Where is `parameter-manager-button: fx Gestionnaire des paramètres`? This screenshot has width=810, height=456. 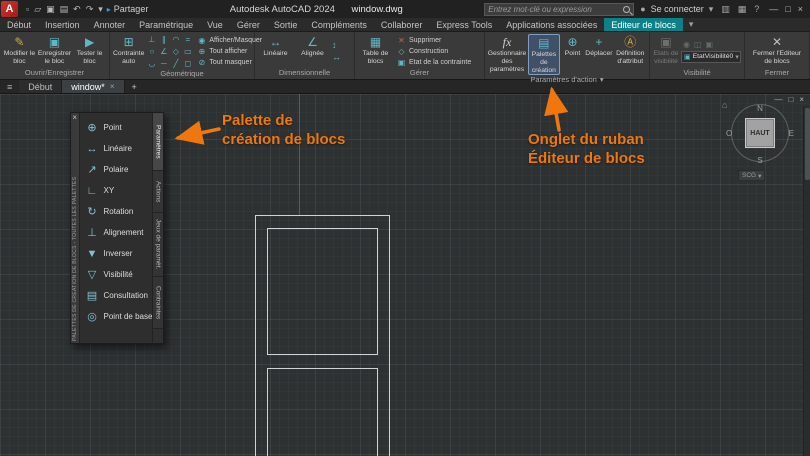 parameter-manager-button: fx Gestionnaire des paramètres is located at coordinates (507, 54).